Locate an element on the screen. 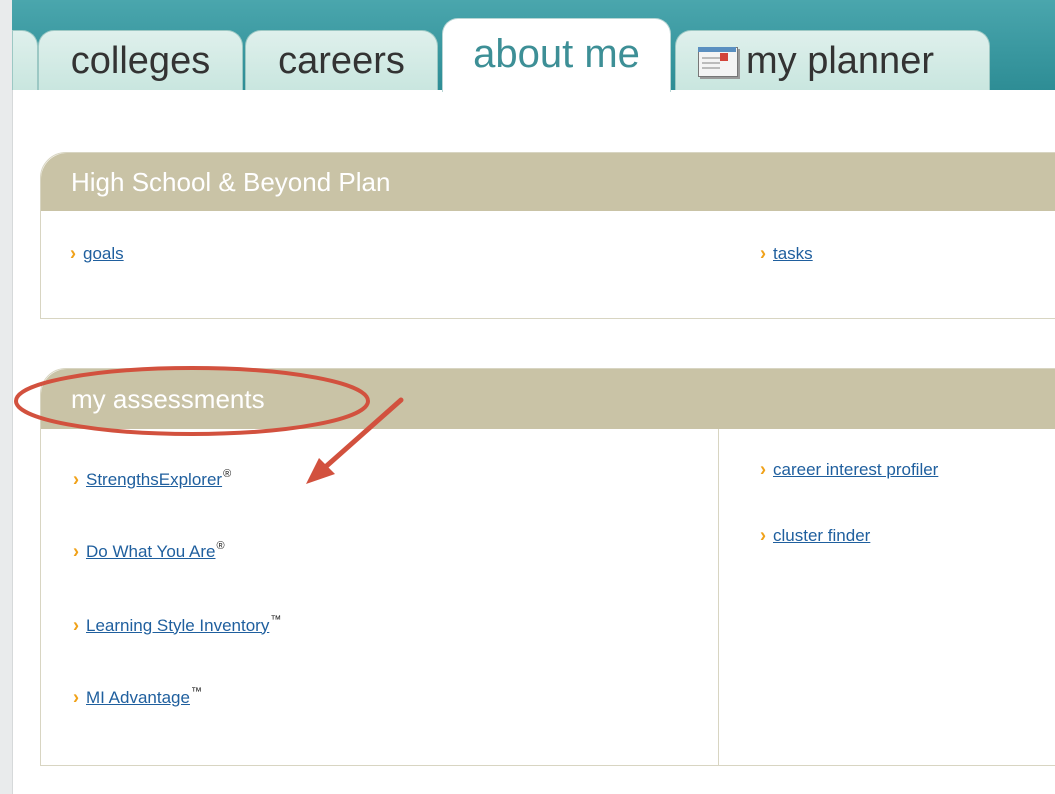 Image resolution: width=1055 pixels, height=794 pixels. tasks-link-item: › tasks is located at coordinates (786, 252).